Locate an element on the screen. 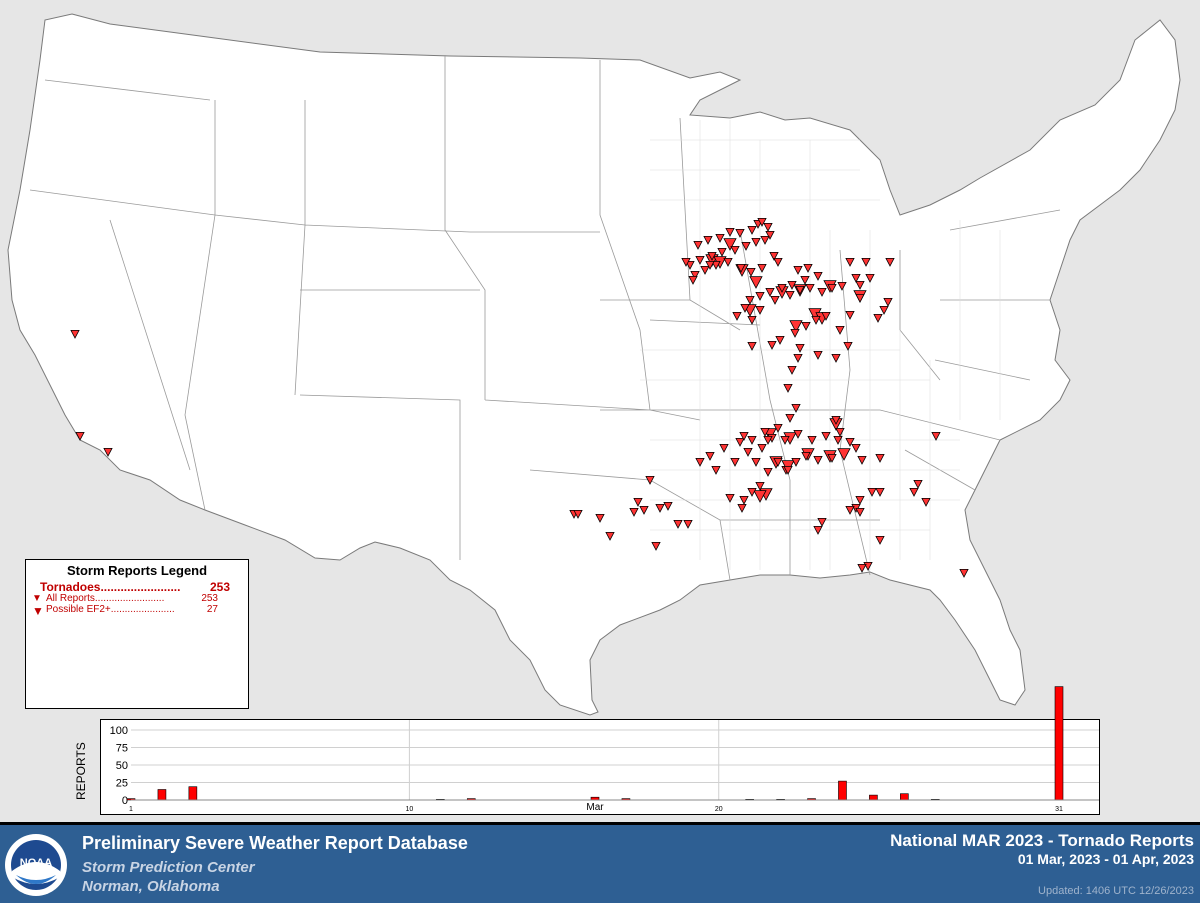 This screenshot has width=1200, height=903. footer-org: Storm Prediction Center is located at coordinates (168, 867).